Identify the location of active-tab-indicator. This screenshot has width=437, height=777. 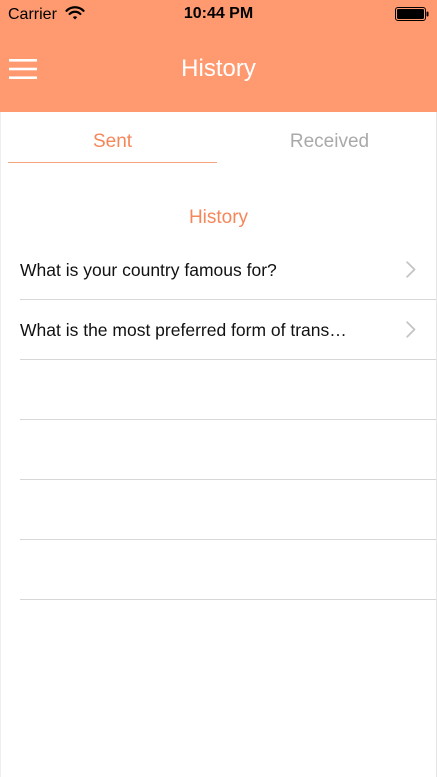
(112, 162).